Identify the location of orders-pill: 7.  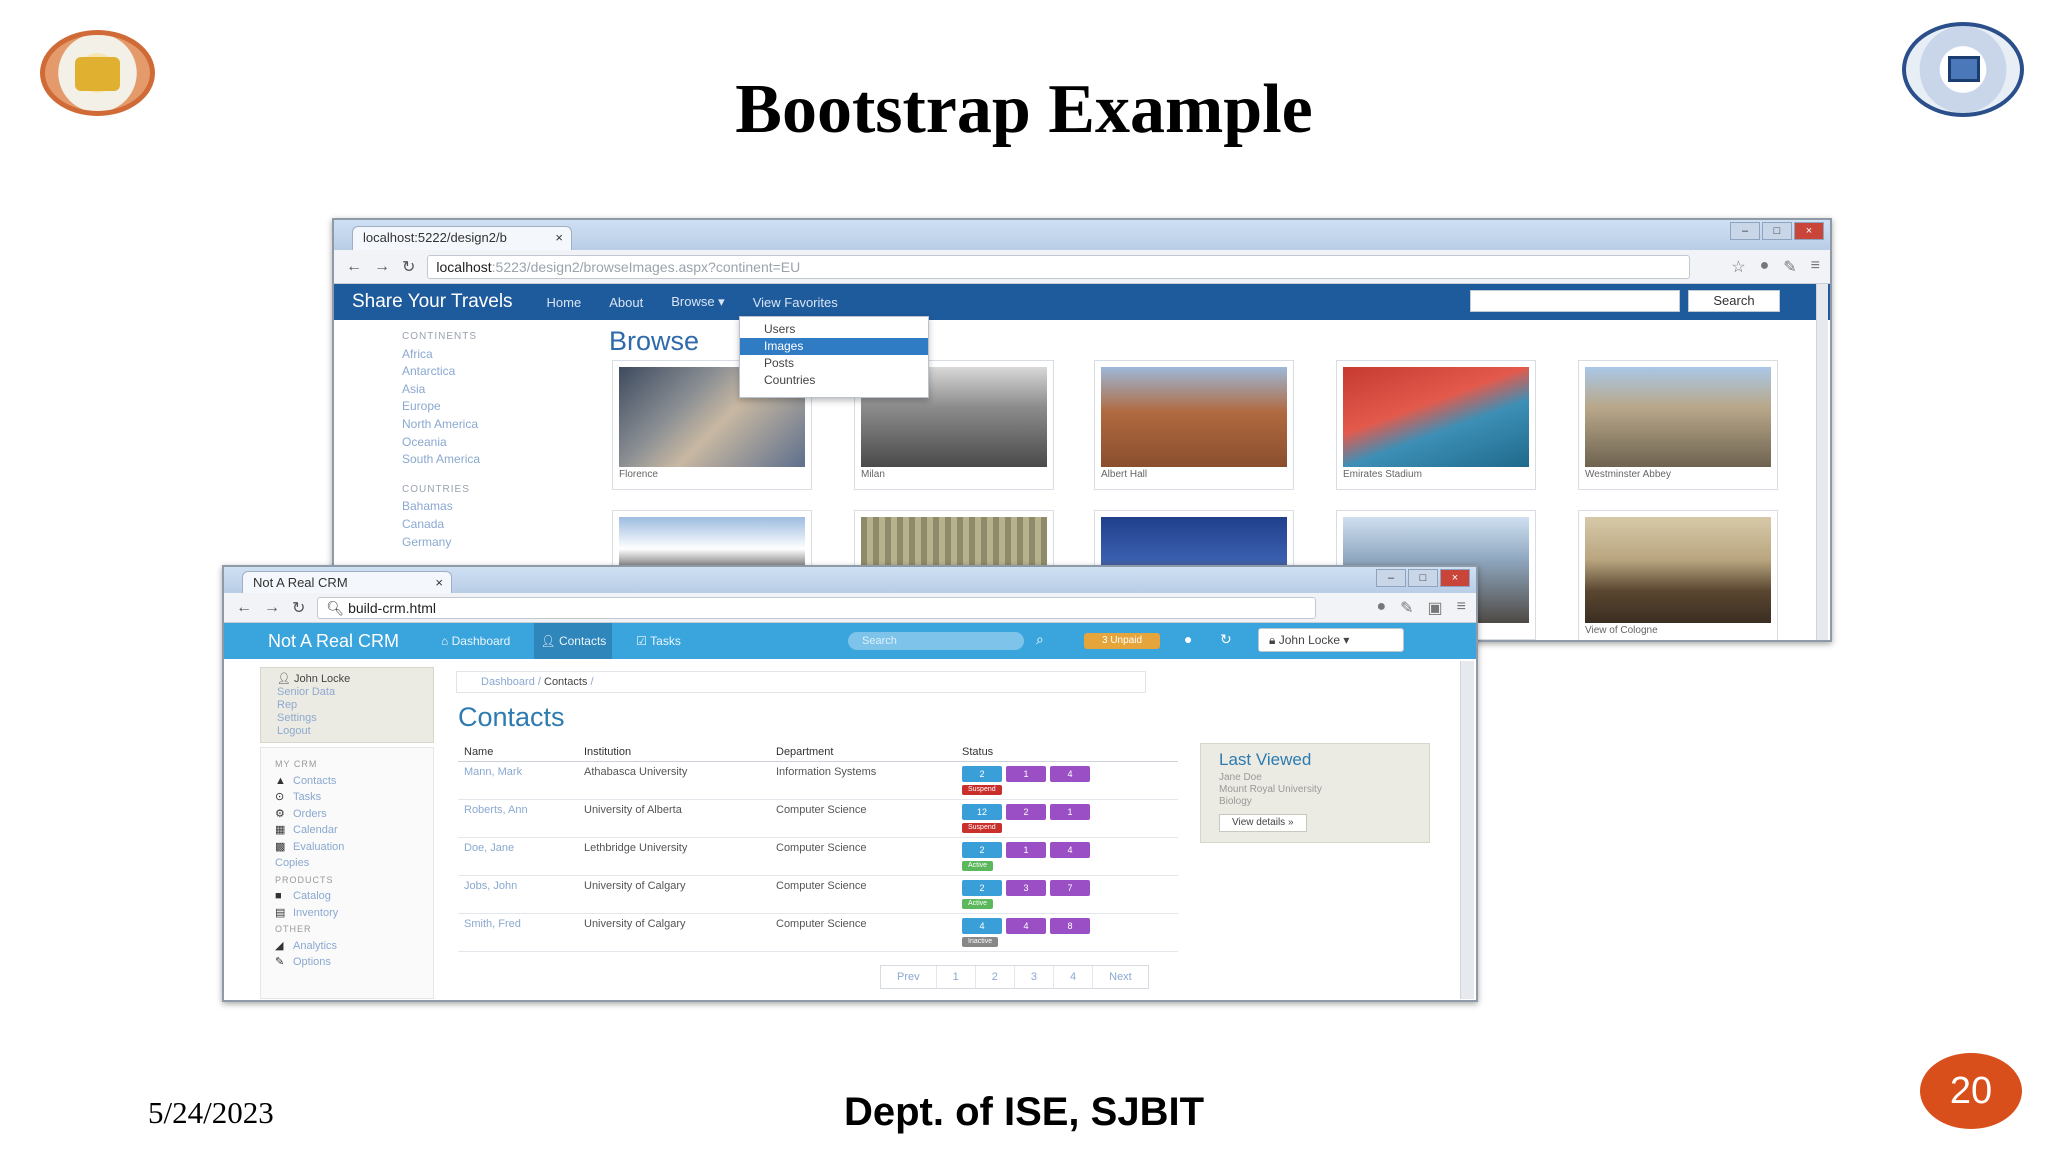
(1070, 887).